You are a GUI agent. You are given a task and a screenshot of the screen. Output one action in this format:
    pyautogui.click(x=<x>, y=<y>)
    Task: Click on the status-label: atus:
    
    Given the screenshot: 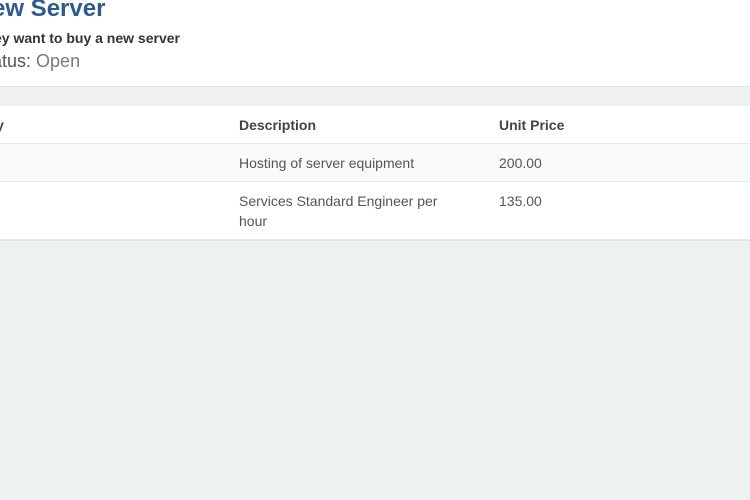 What is the action you would take?
    pyautogui.click(x=16, y=61)
    